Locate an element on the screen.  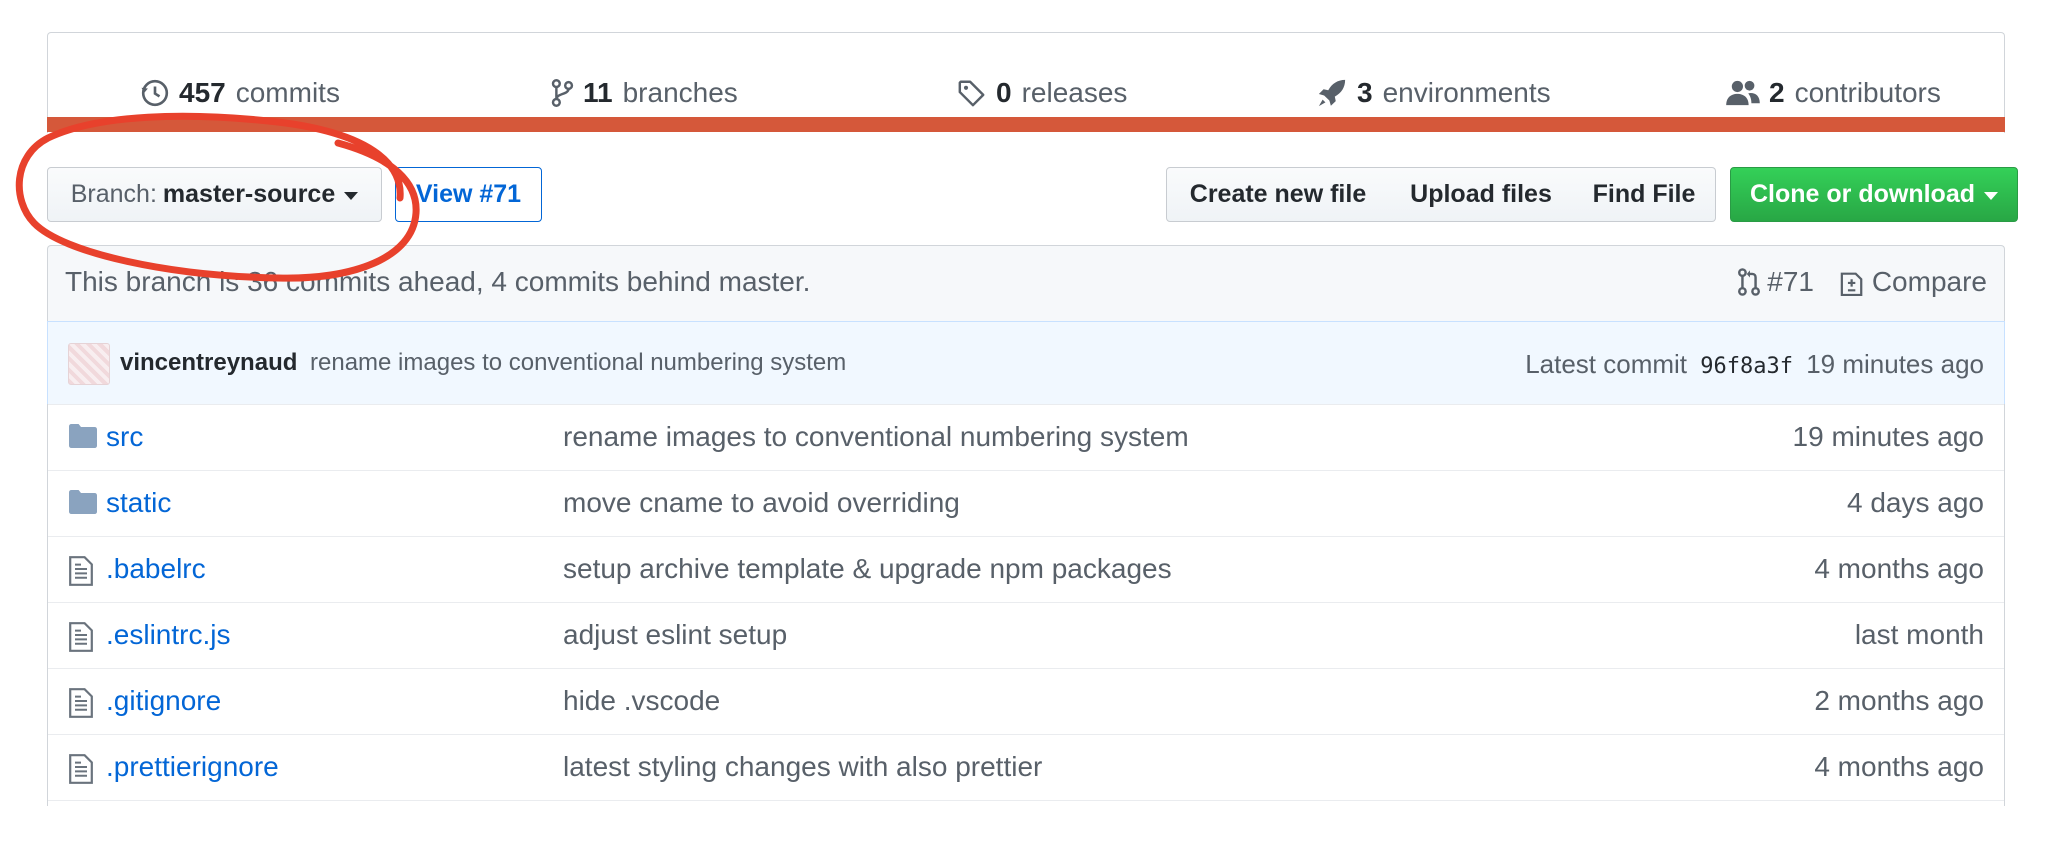
compare-link: Compare is located at coordinates (1913, 282).